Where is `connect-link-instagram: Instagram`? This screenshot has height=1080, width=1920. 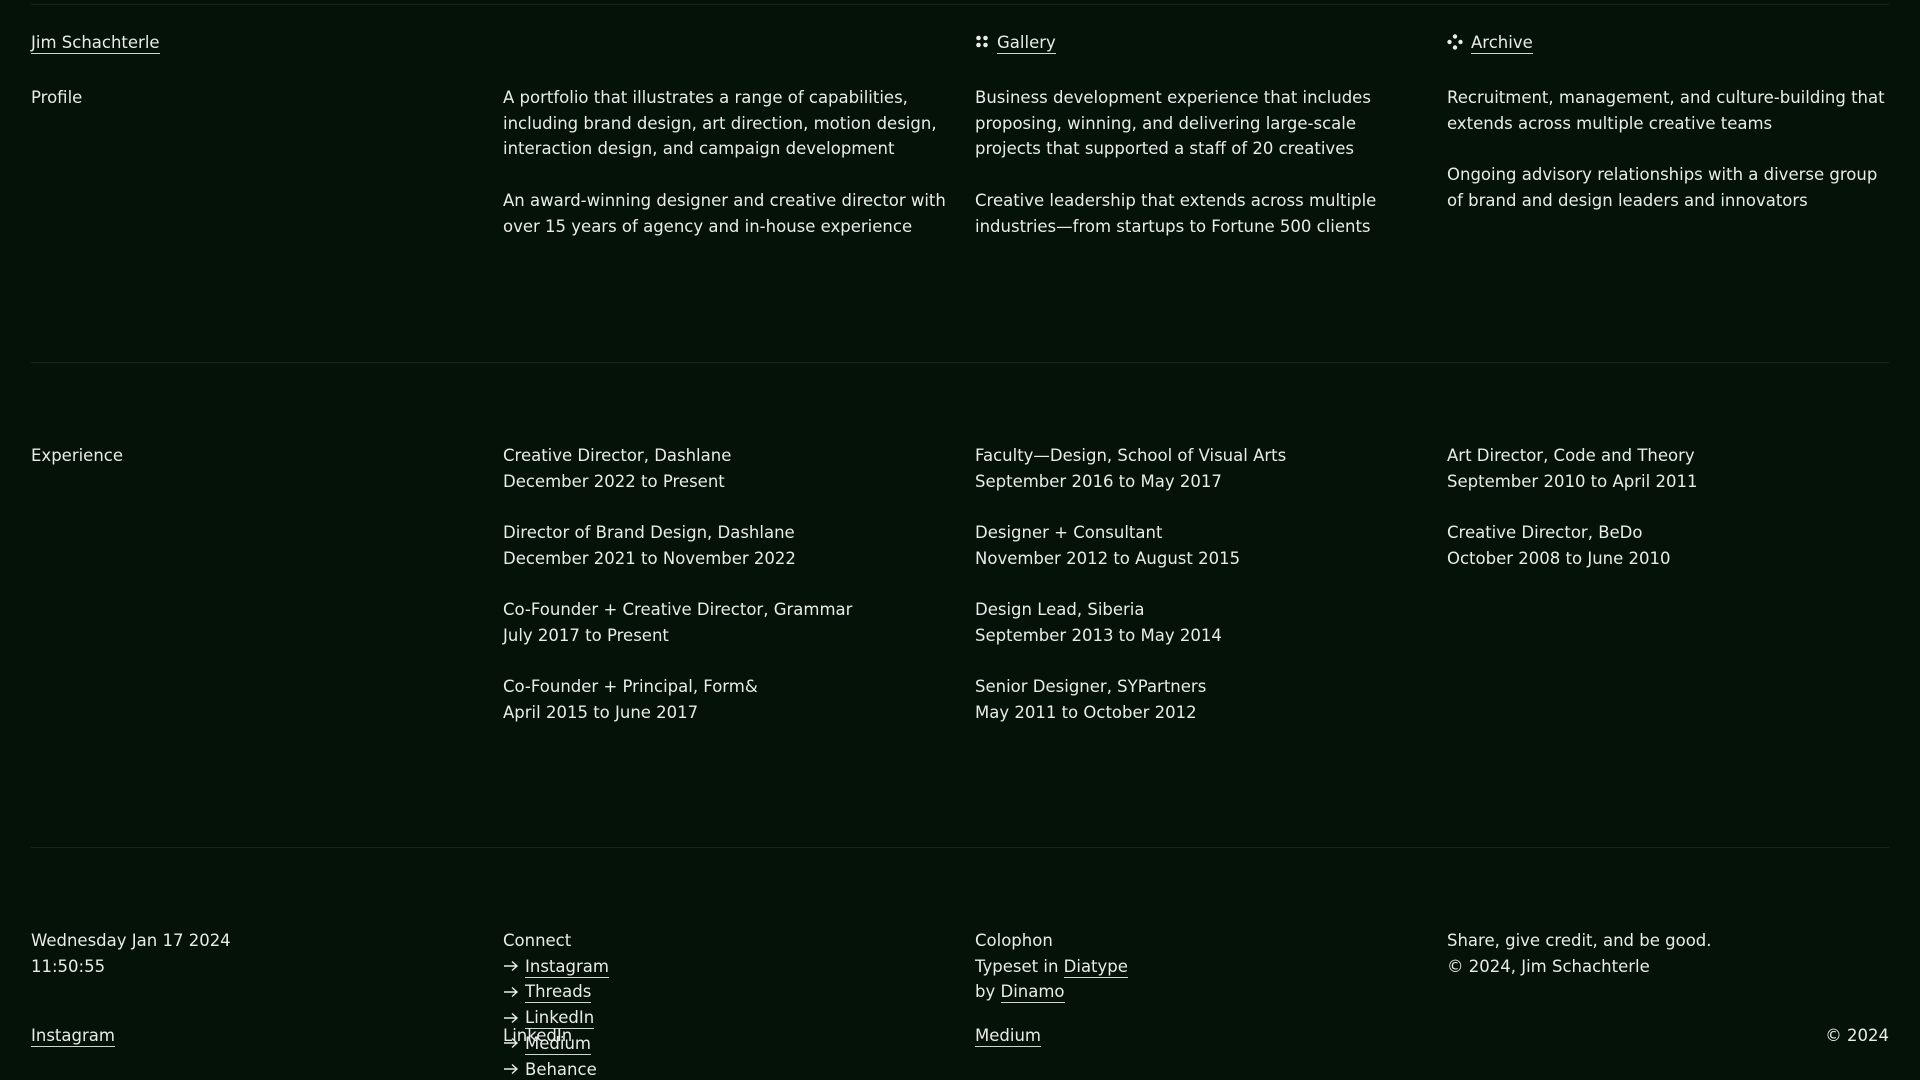 connect-link-instagram: Instagram is located at coordinates (567, 967).